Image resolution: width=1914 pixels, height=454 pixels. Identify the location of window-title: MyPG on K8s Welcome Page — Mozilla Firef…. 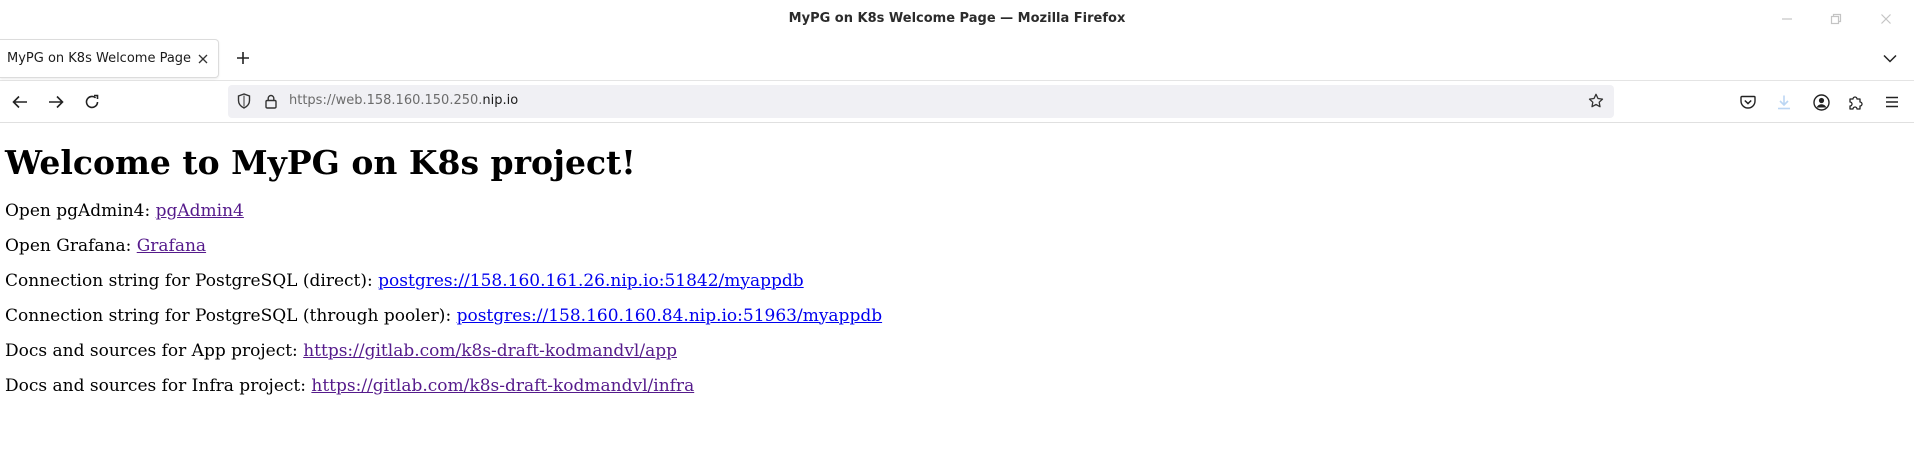
(957, 18).